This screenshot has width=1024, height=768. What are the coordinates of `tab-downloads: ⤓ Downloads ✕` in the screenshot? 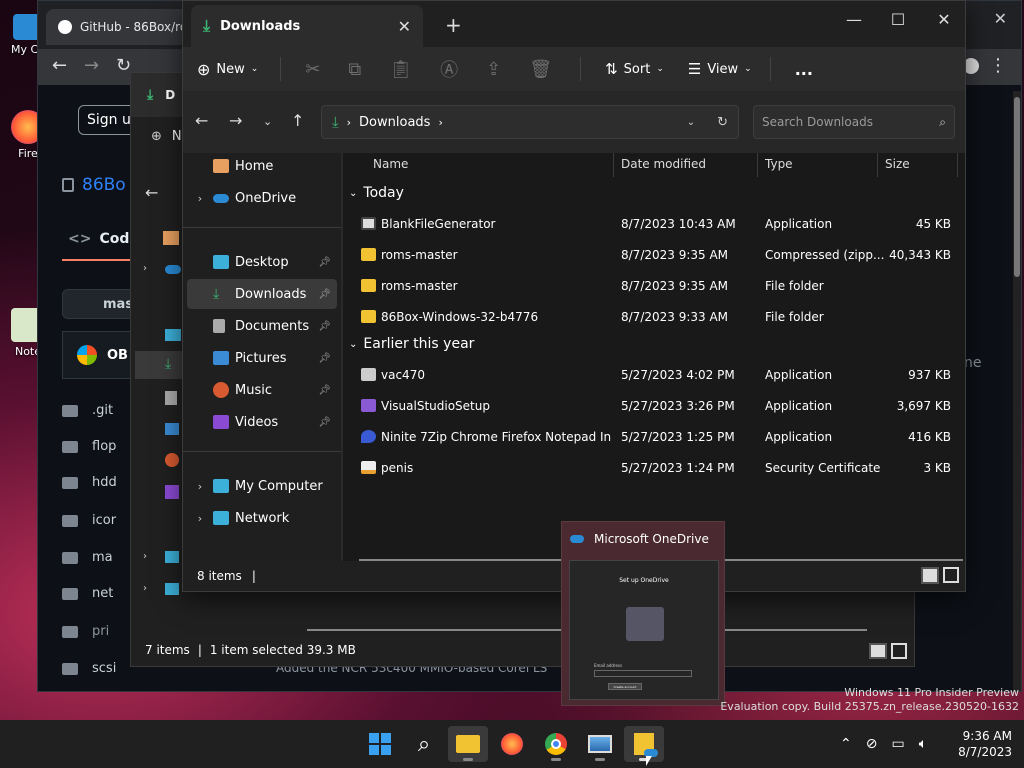 It's located at (307, 26).